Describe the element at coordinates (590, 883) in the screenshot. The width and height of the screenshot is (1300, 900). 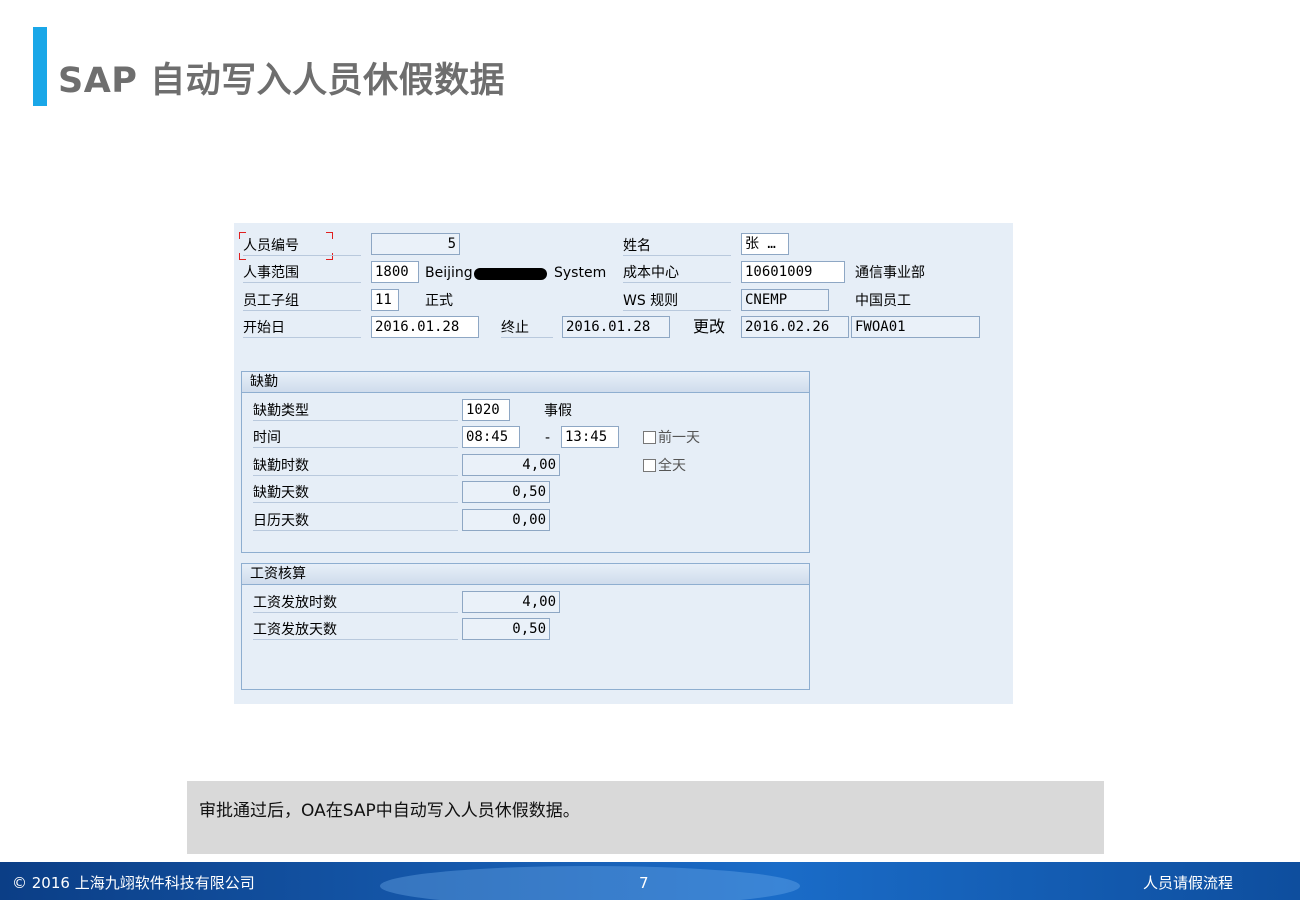
I see `footer-swoosh` at that location.